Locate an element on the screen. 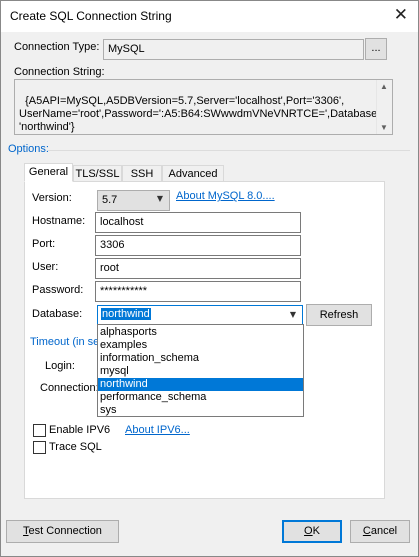  database-option: information_schema is located at coordinates (200, 358).